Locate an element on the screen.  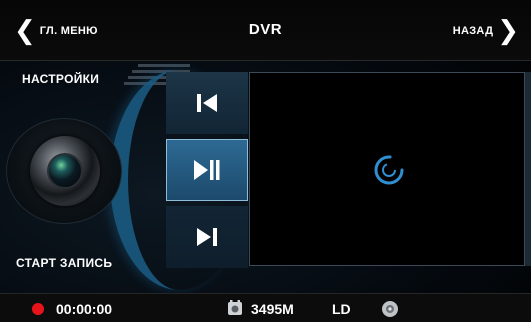
skip-previous-button is located at coordinates (207, 103).